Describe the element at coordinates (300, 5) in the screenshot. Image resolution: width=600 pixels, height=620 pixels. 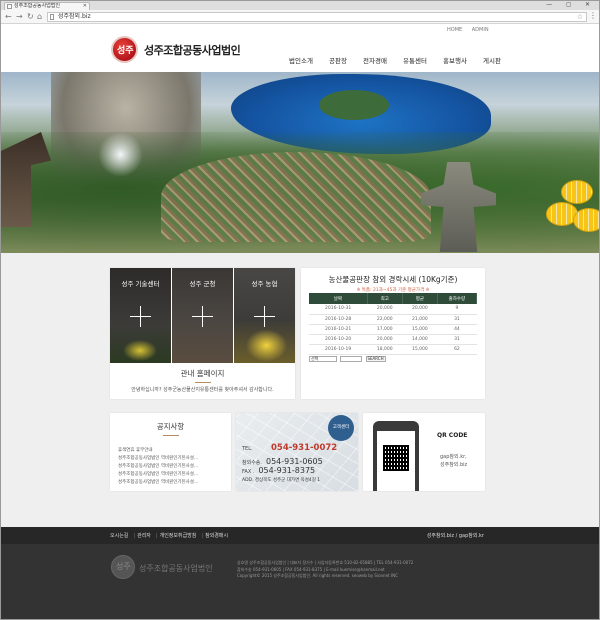
I see `tab-bar: 성주조합공동사업법인 ✕ — ◻ ✕` at that location.